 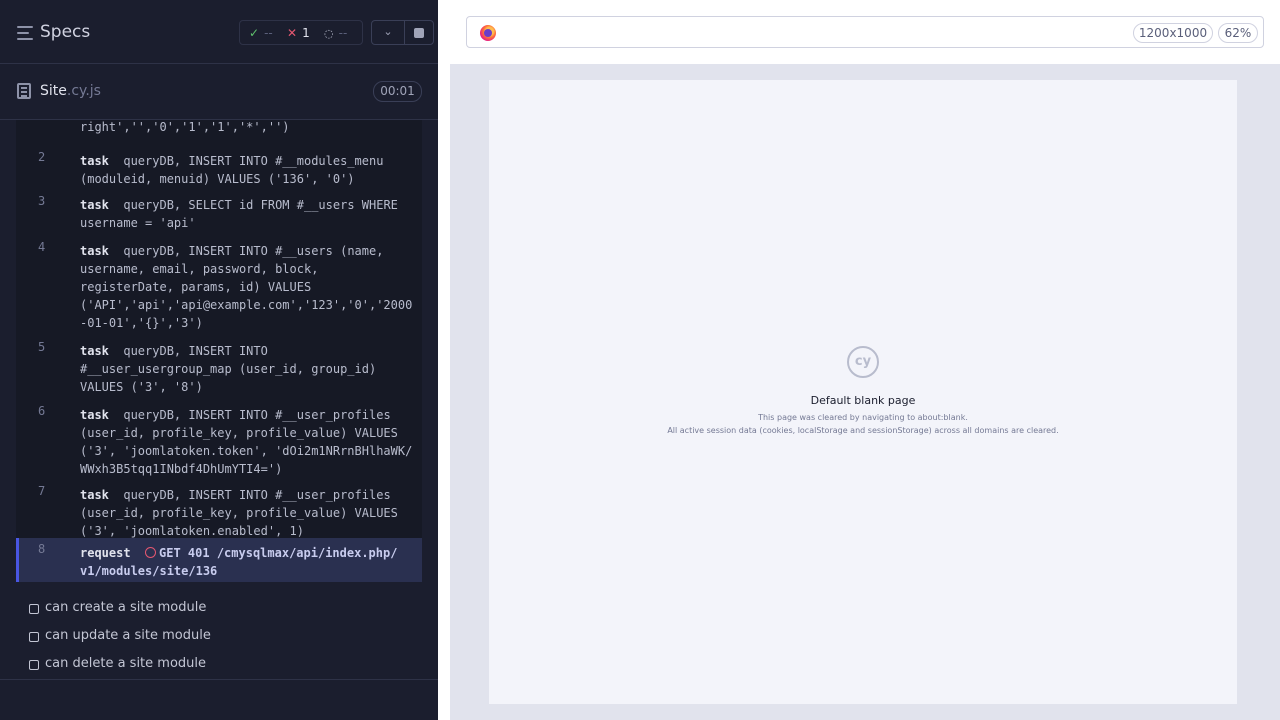 What do you see at coordinates (1238, 33) in the screenshot?
I see `zoom-level: 62%` at bounding box center [1238, 33].